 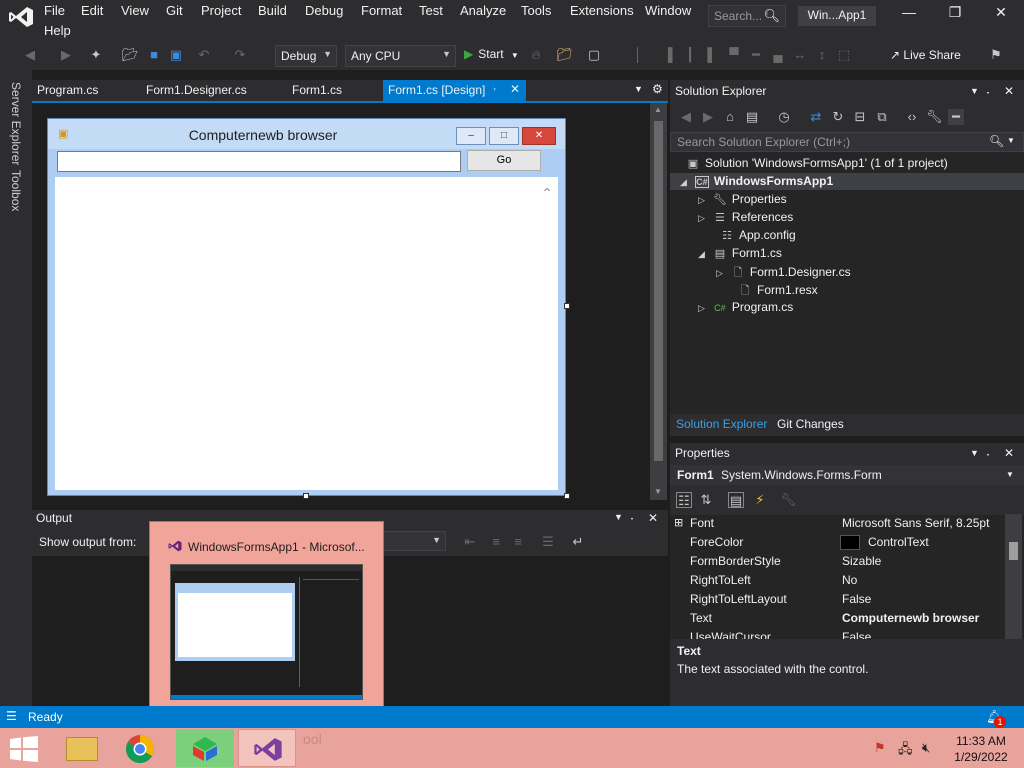 What do you see at coordinates (837, 618) in the screenshot?
I see `property-row-text: Text Computernewb browser` at bounding box center [837, 618].